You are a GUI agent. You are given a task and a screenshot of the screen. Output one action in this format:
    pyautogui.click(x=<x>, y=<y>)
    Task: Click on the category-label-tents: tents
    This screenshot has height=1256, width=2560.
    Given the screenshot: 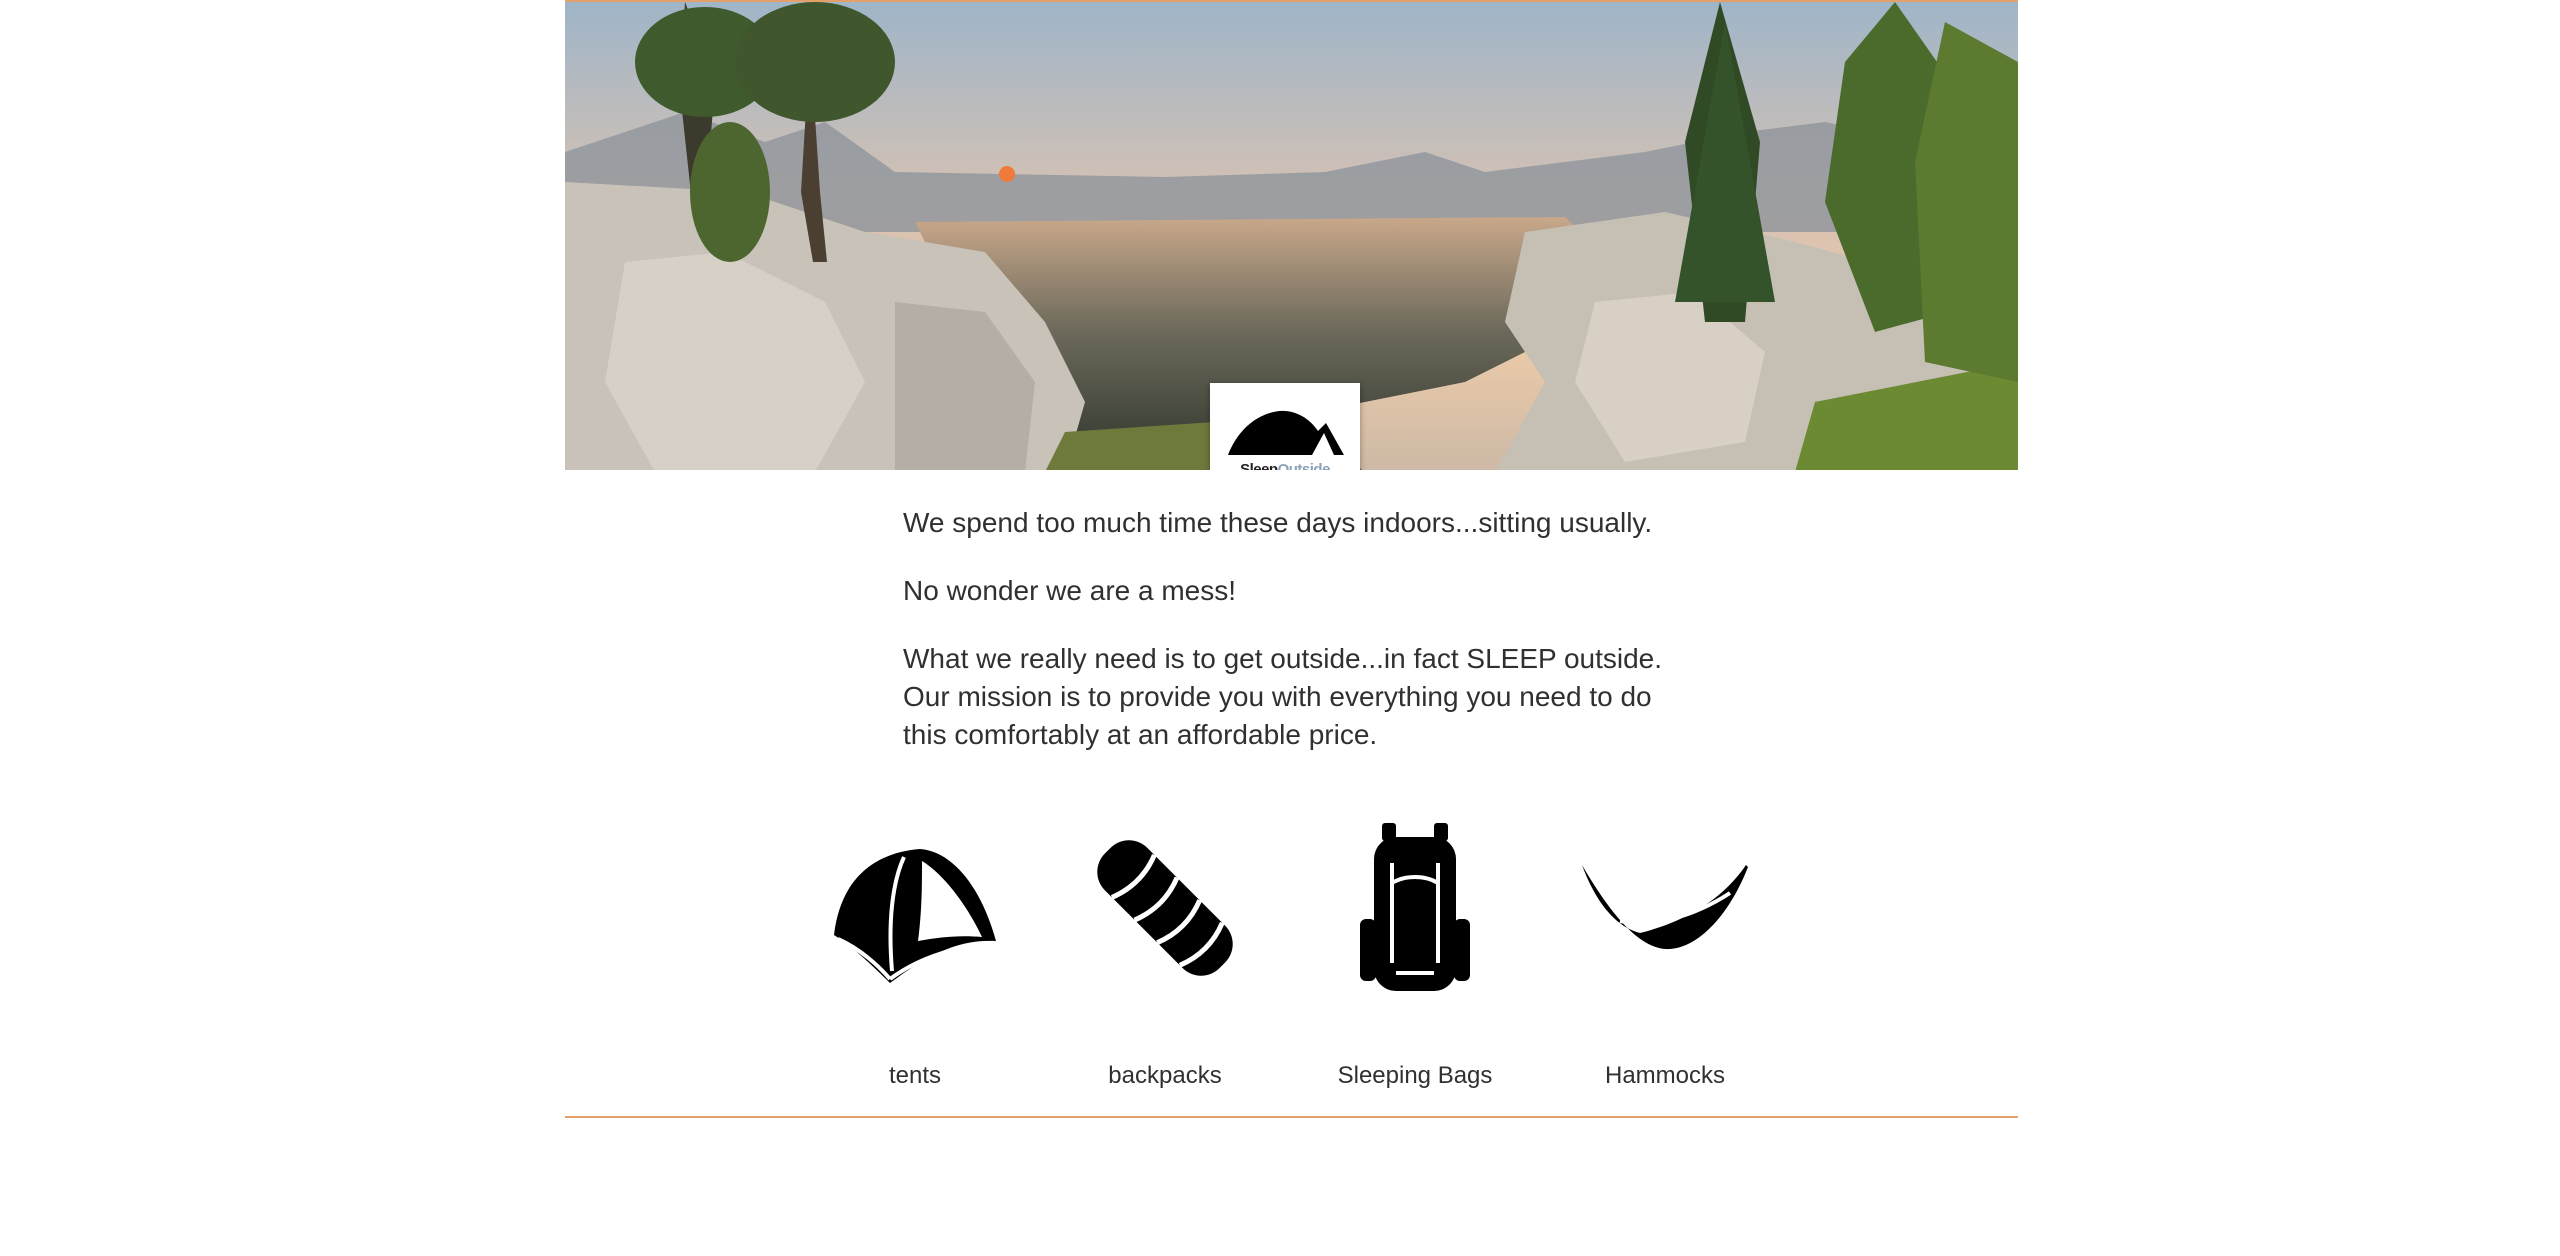 What is the action you would take?
    pyautogui.click(x=915, y=1075)
    